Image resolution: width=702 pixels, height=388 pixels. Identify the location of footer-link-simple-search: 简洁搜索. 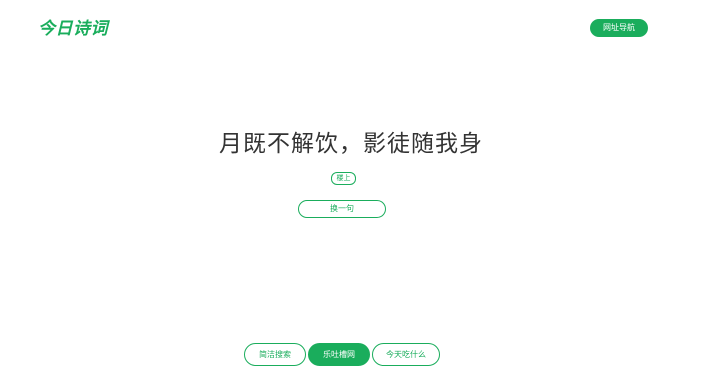
(275, 354).